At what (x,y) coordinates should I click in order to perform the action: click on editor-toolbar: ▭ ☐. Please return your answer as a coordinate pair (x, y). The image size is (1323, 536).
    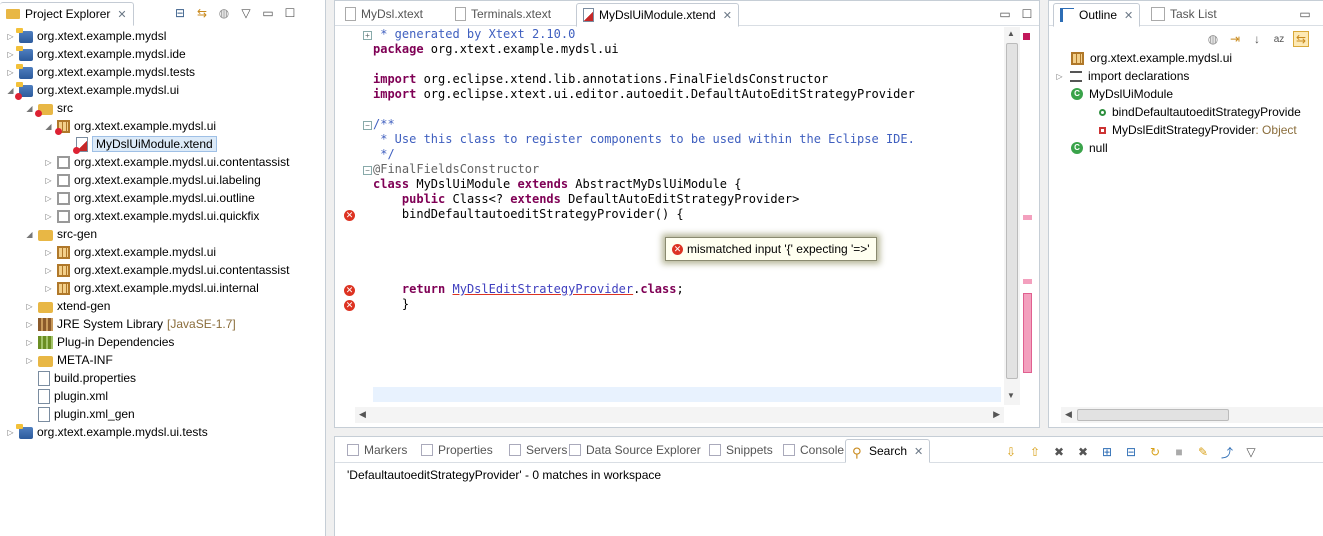
    Looking at the image, I should click on (1016, 14).